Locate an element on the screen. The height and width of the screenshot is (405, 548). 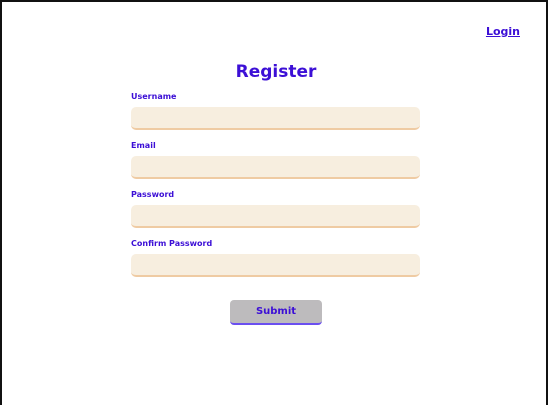
username-label: Username is located at coordinates (154, 96).